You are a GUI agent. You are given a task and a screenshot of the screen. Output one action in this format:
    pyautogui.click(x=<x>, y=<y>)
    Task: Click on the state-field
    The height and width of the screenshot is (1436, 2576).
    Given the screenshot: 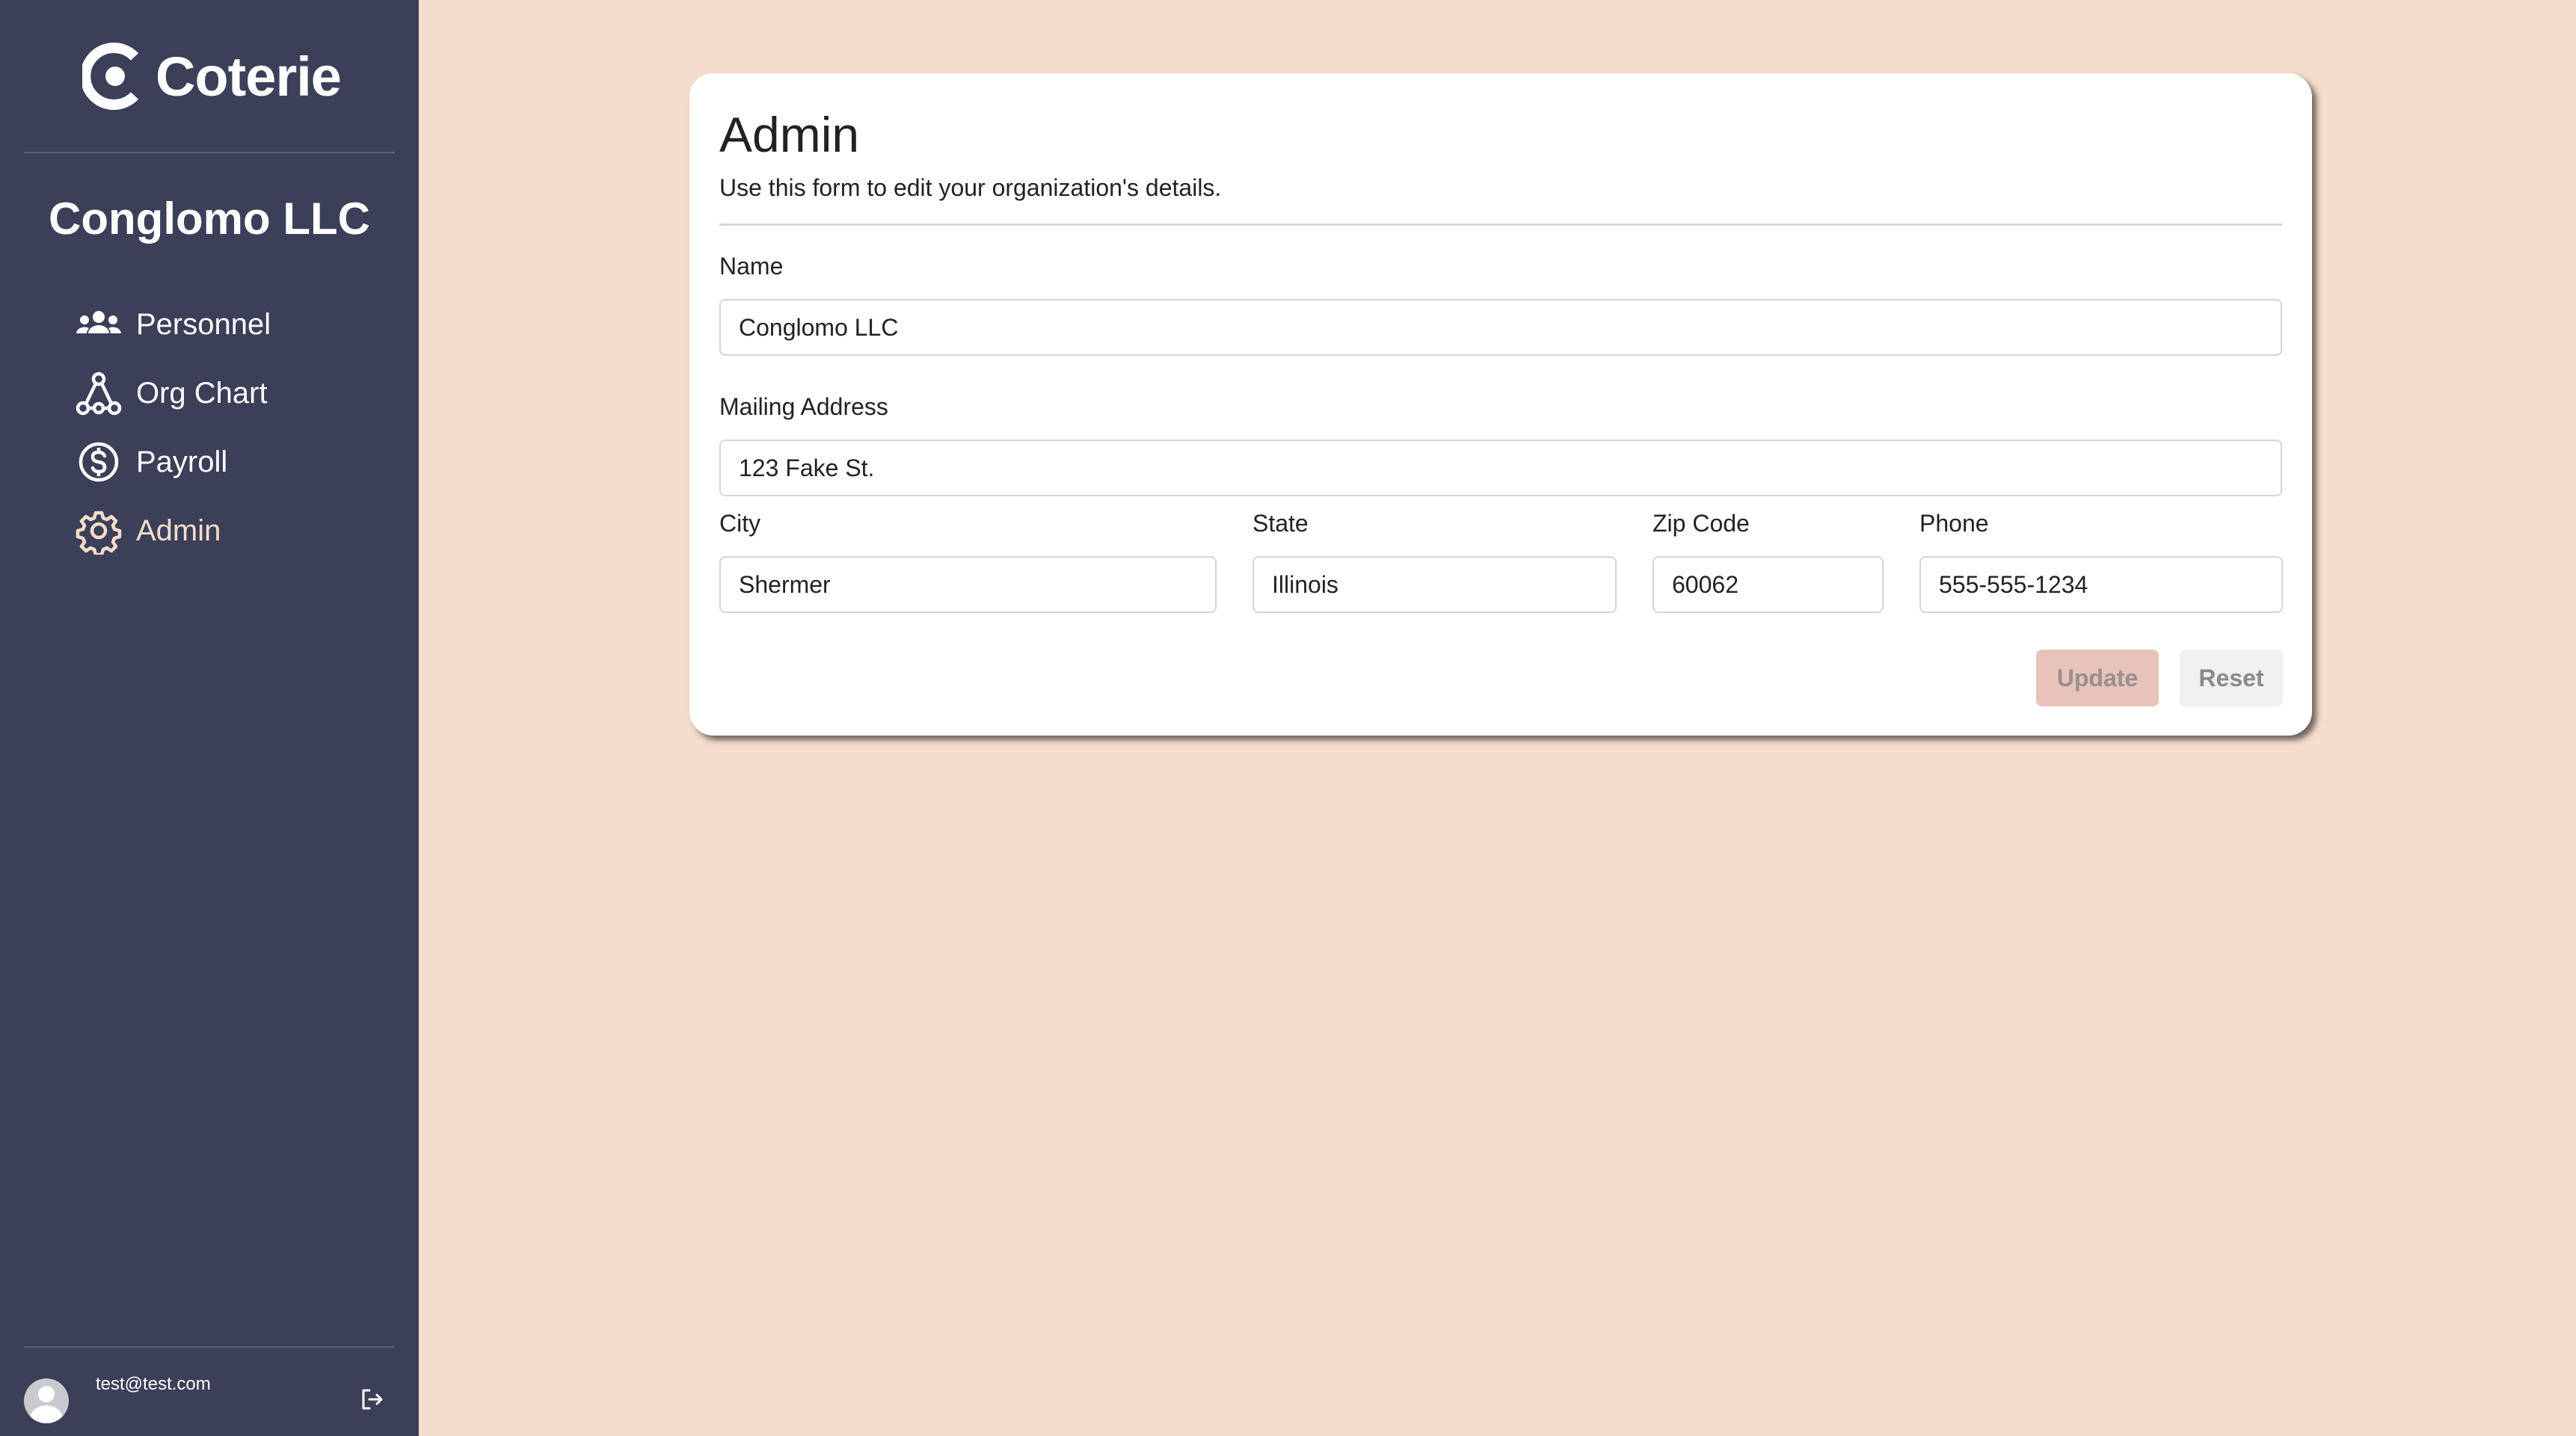 What is the action you would take?
    pyautogui.click(x=1434, y=584)
    